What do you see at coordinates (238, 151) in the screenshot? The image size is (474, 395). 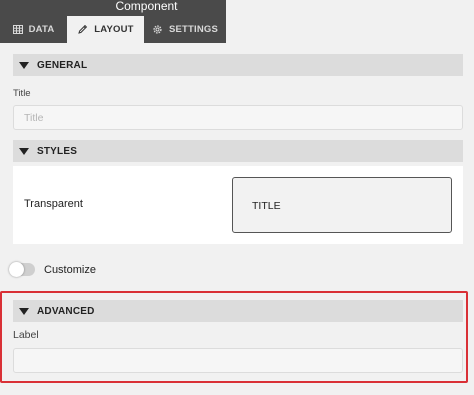 I see `section-styles-header: STYLES` at bounding box center [238, 151].